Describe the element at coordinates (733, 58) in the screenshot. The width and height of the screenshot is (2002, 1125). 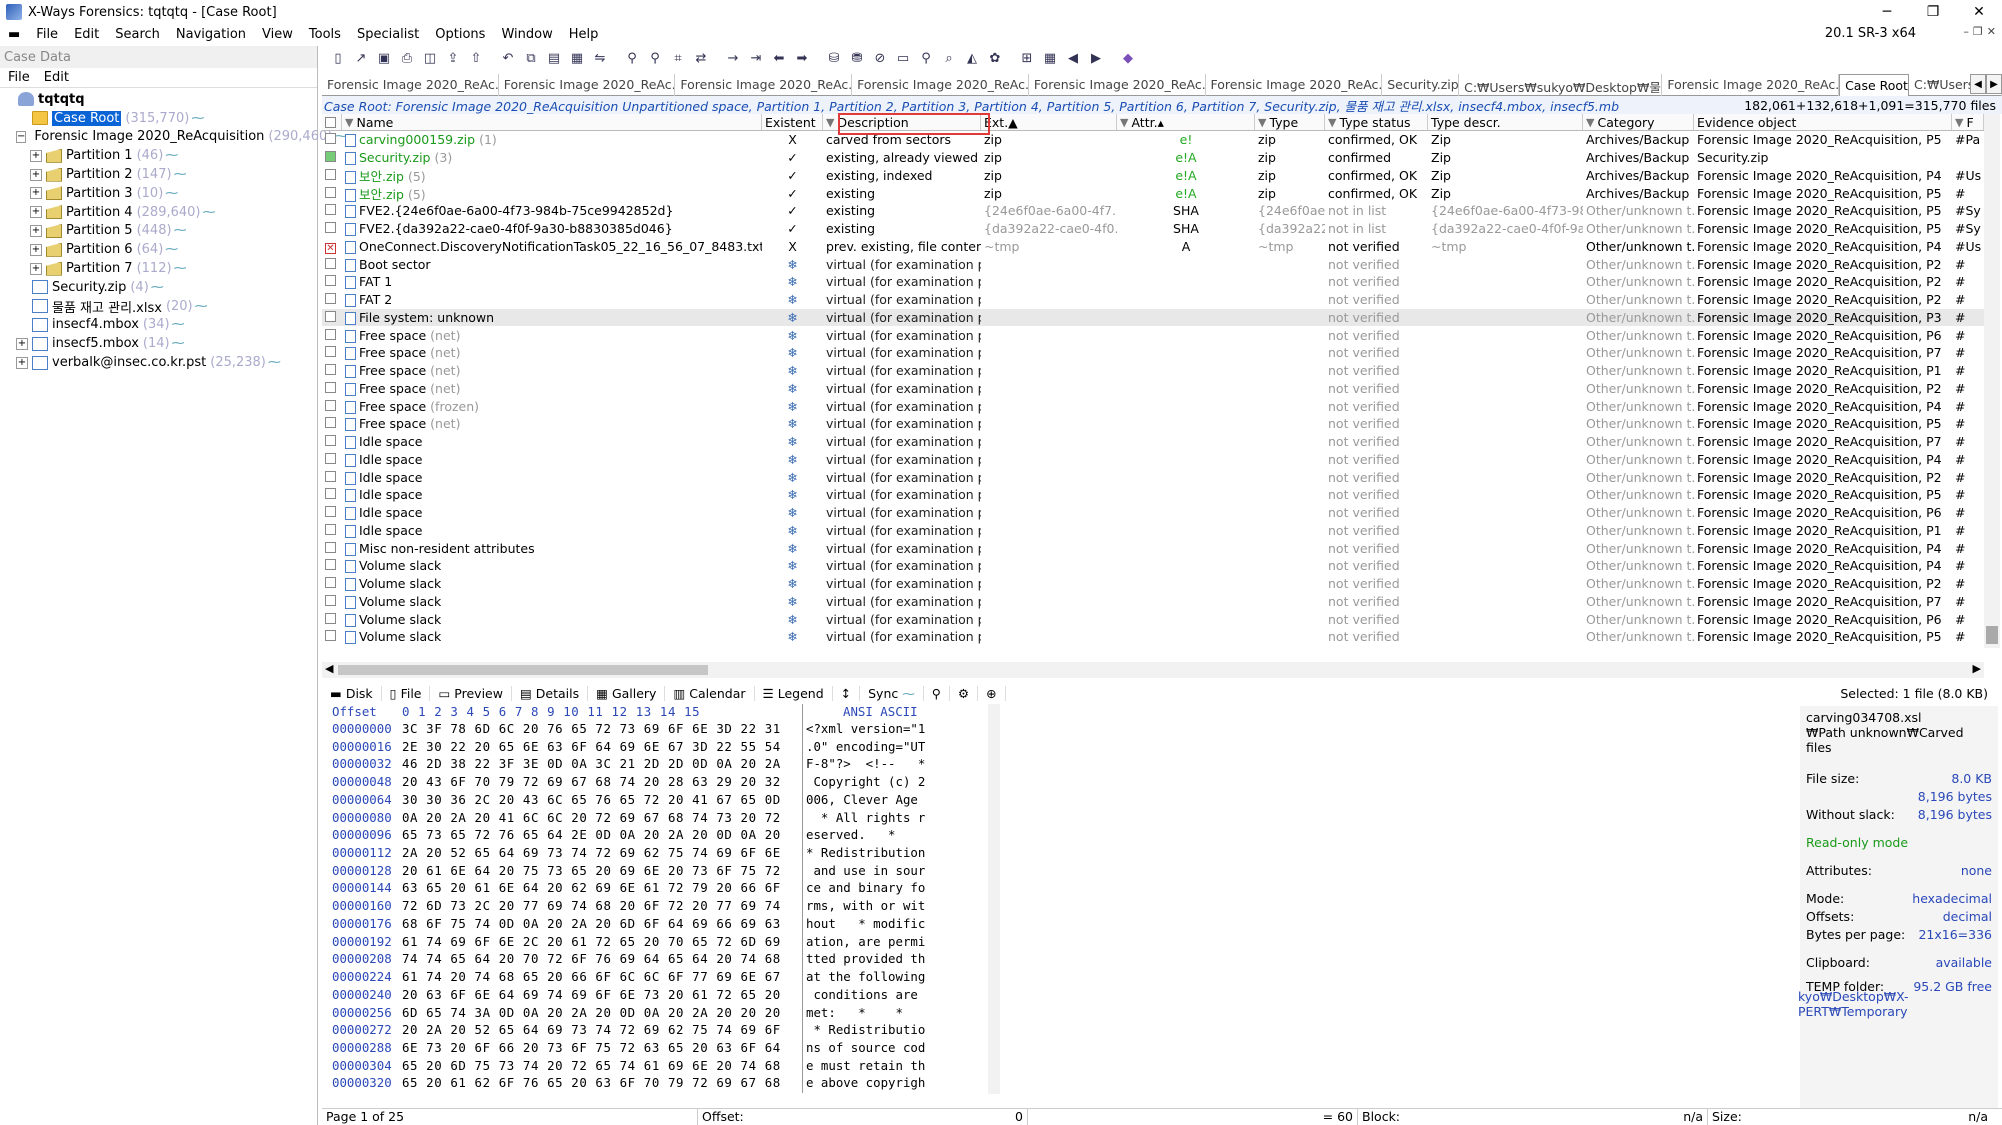
I see `arrow-right-icon: →` at that location.